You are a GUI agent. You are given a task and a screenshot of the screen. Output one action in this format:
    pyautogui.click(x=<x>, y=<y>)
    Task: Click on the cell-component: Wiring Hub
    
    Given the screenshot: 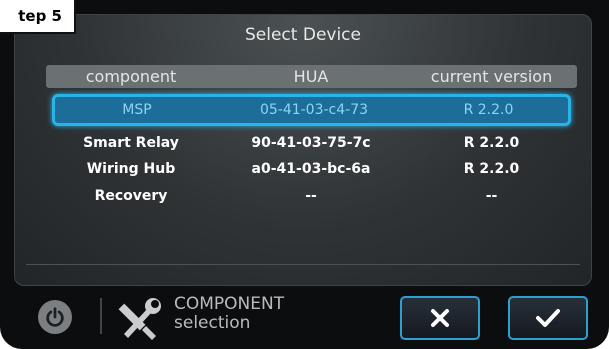 What is the action you would take?
    pyautogui.click(x=131, y=169)
    